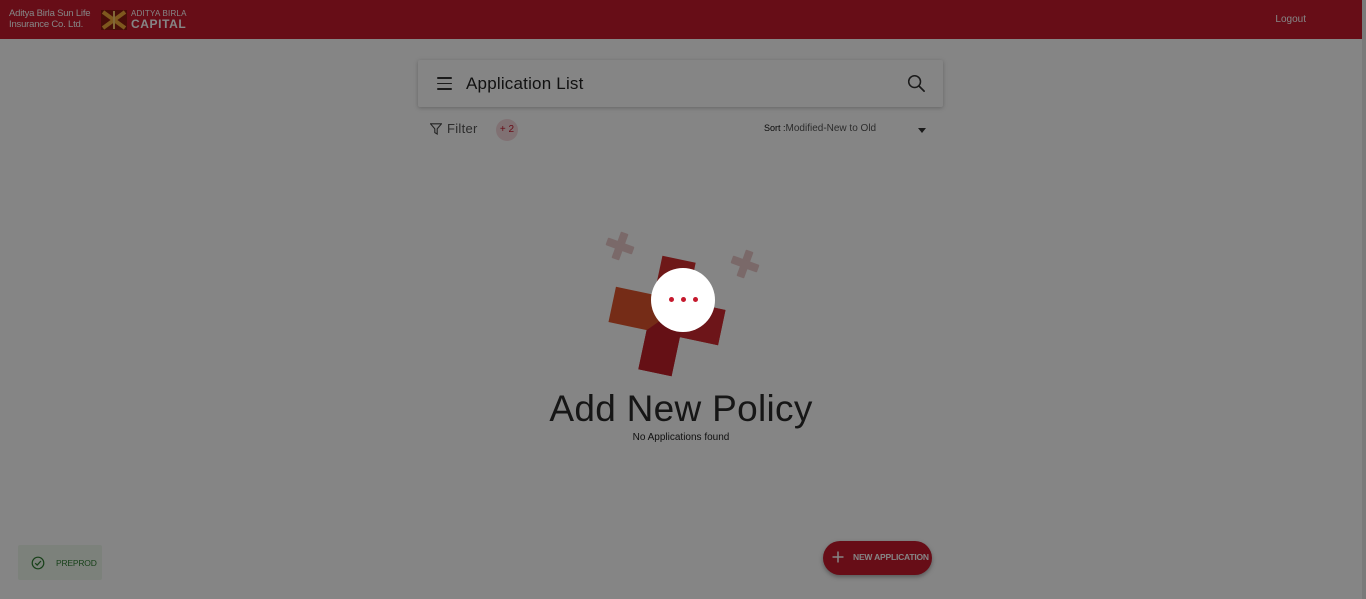  What do you see at coordinates (683, 300) in the screenshot?
I see `loading-dots-icon` at bounding box center [683, 300].